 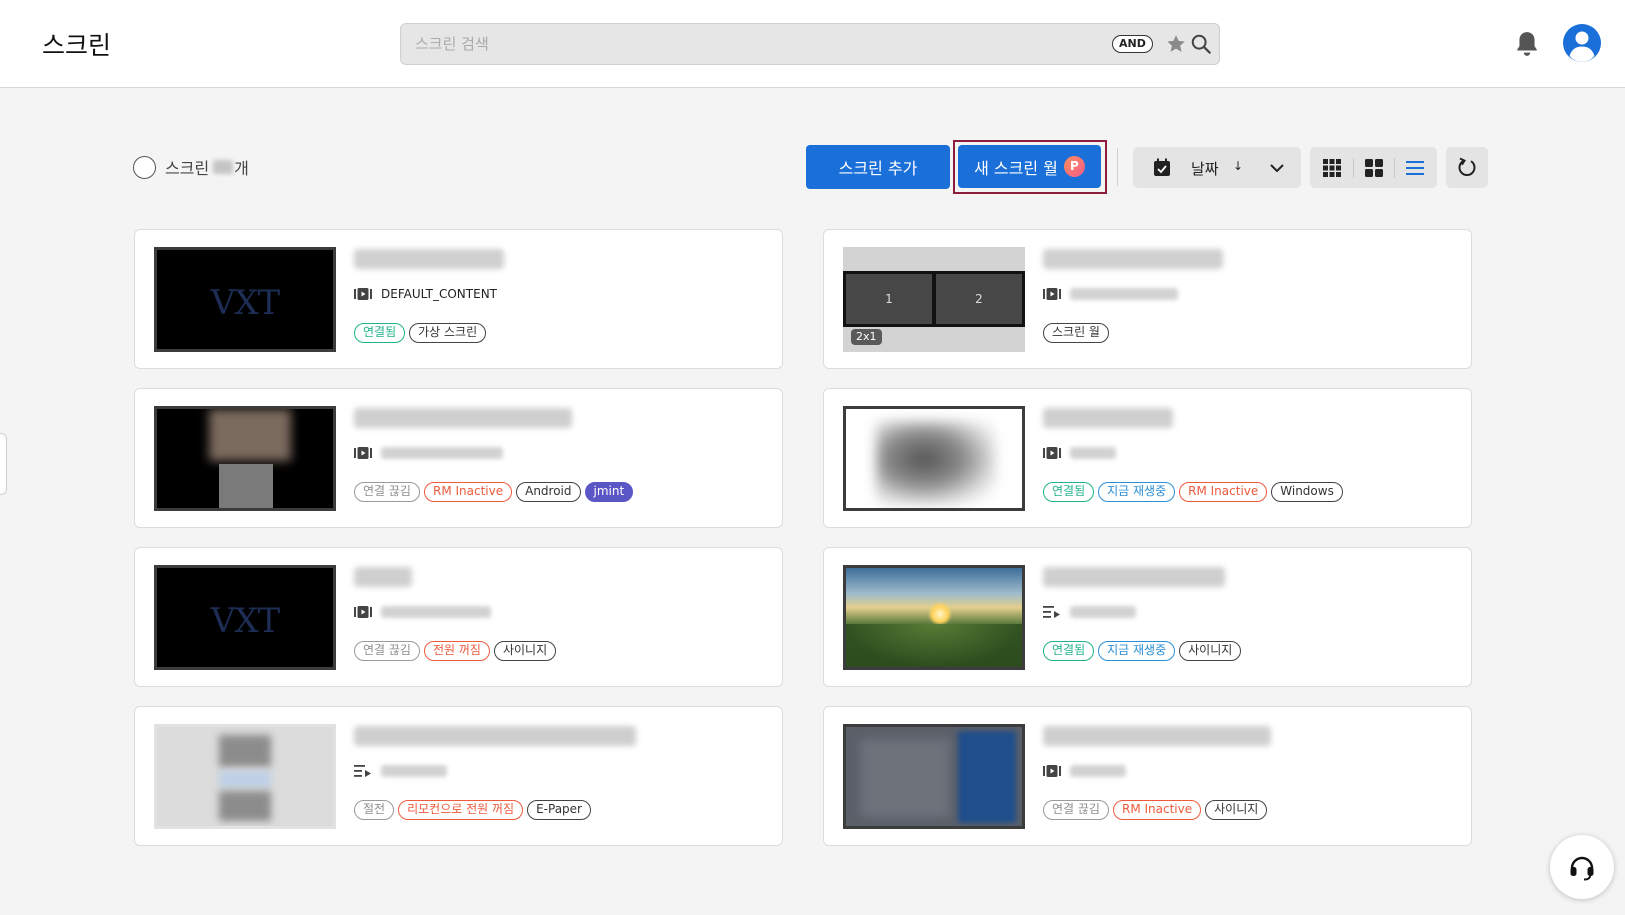 I want to click on user-avatar-icon, so click(x=1582, y=46).